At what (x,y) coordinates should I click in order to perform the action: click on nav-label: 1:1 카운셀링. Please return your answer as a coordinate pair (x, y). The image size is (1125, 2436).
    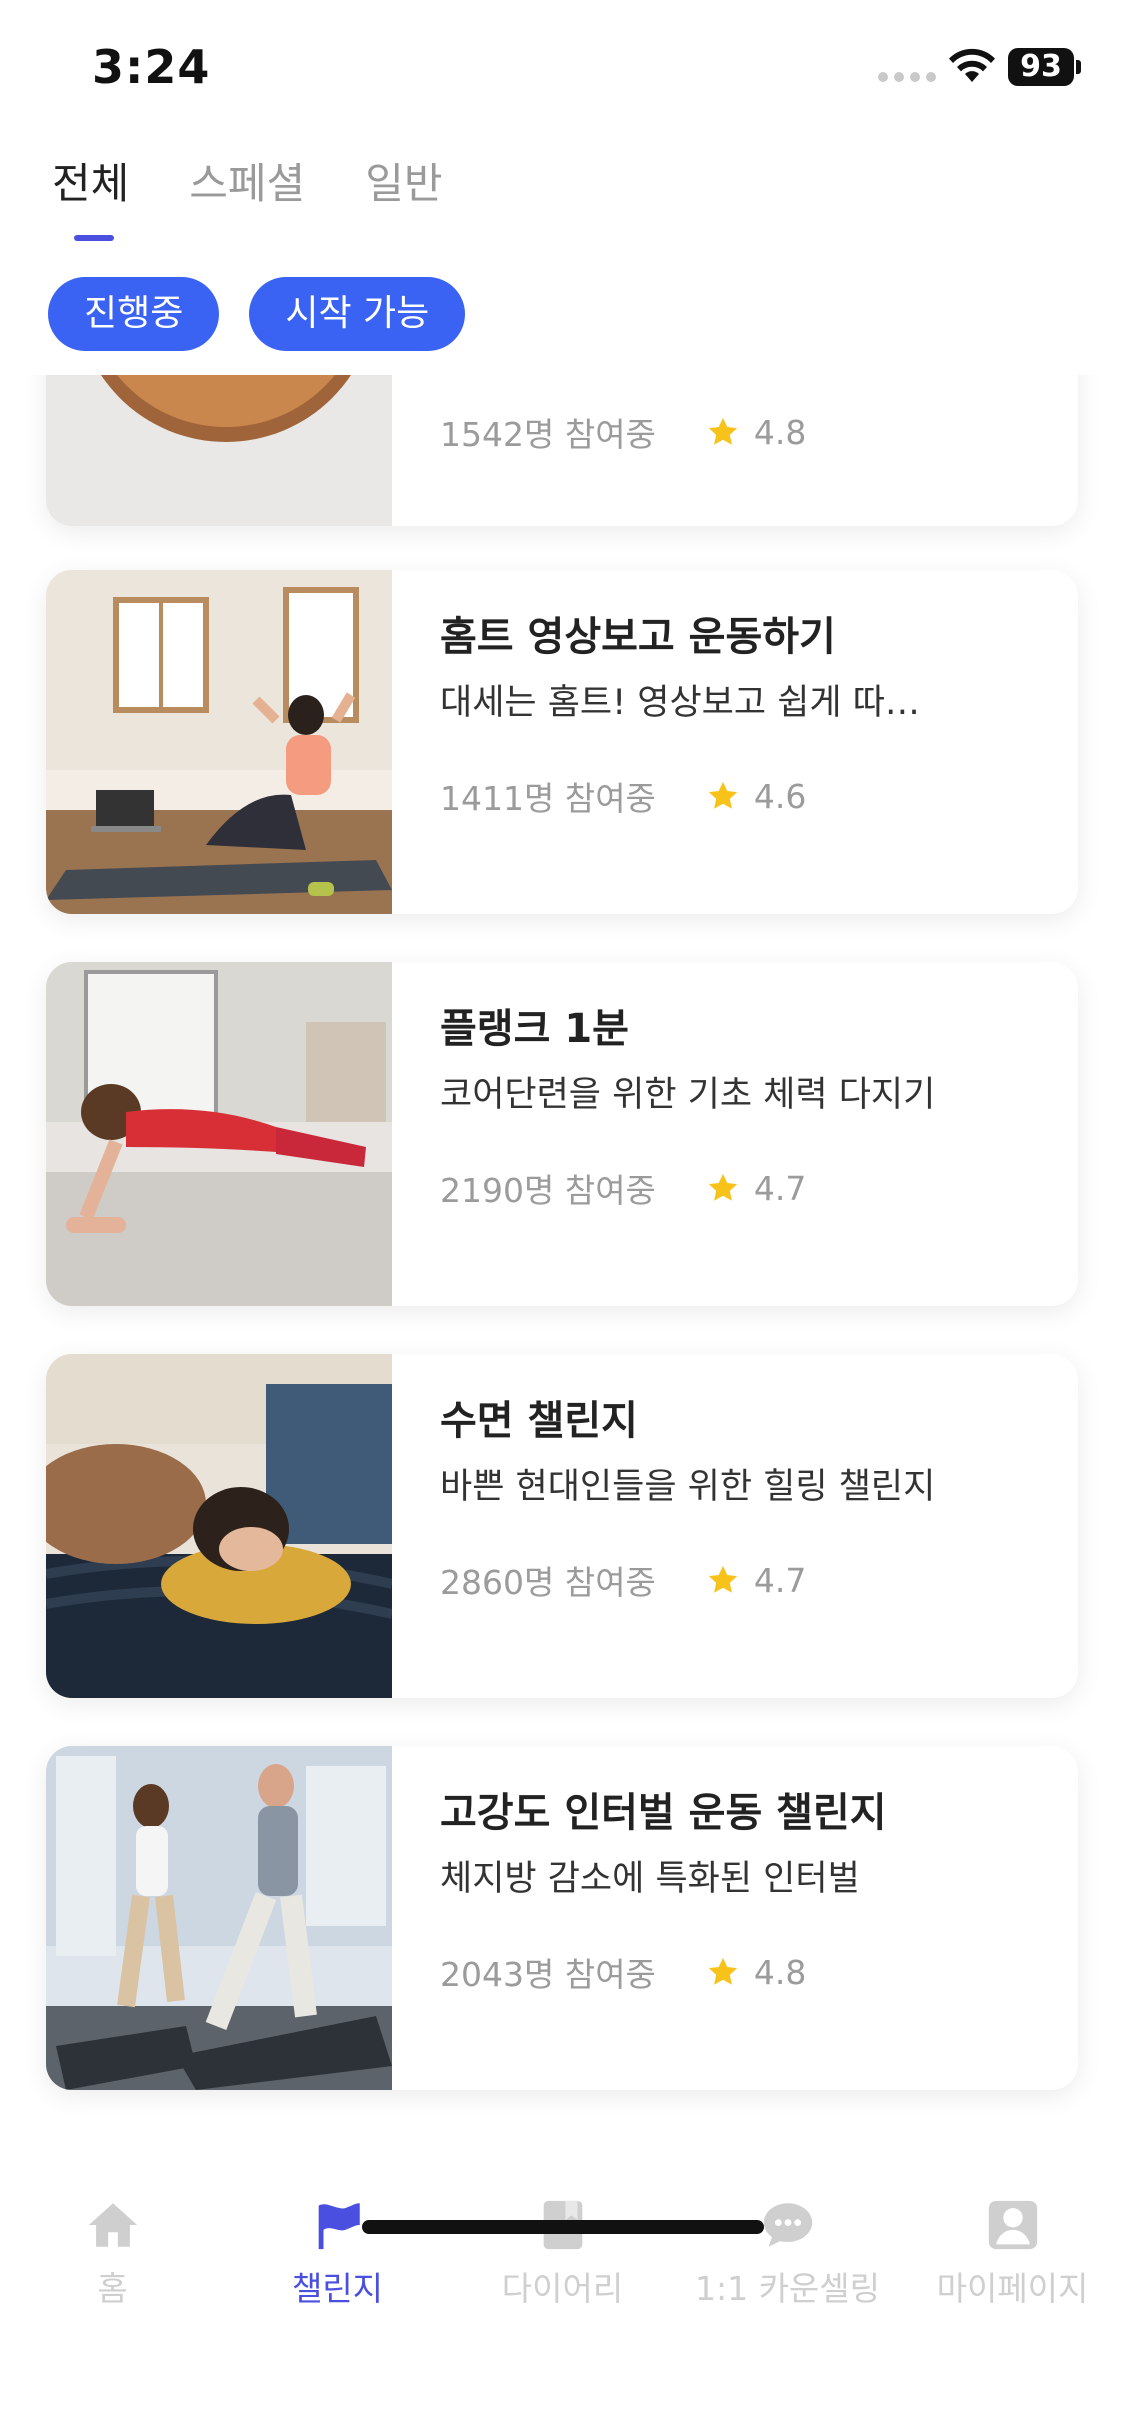
    Looking at the image, I should click on (787, 2288).